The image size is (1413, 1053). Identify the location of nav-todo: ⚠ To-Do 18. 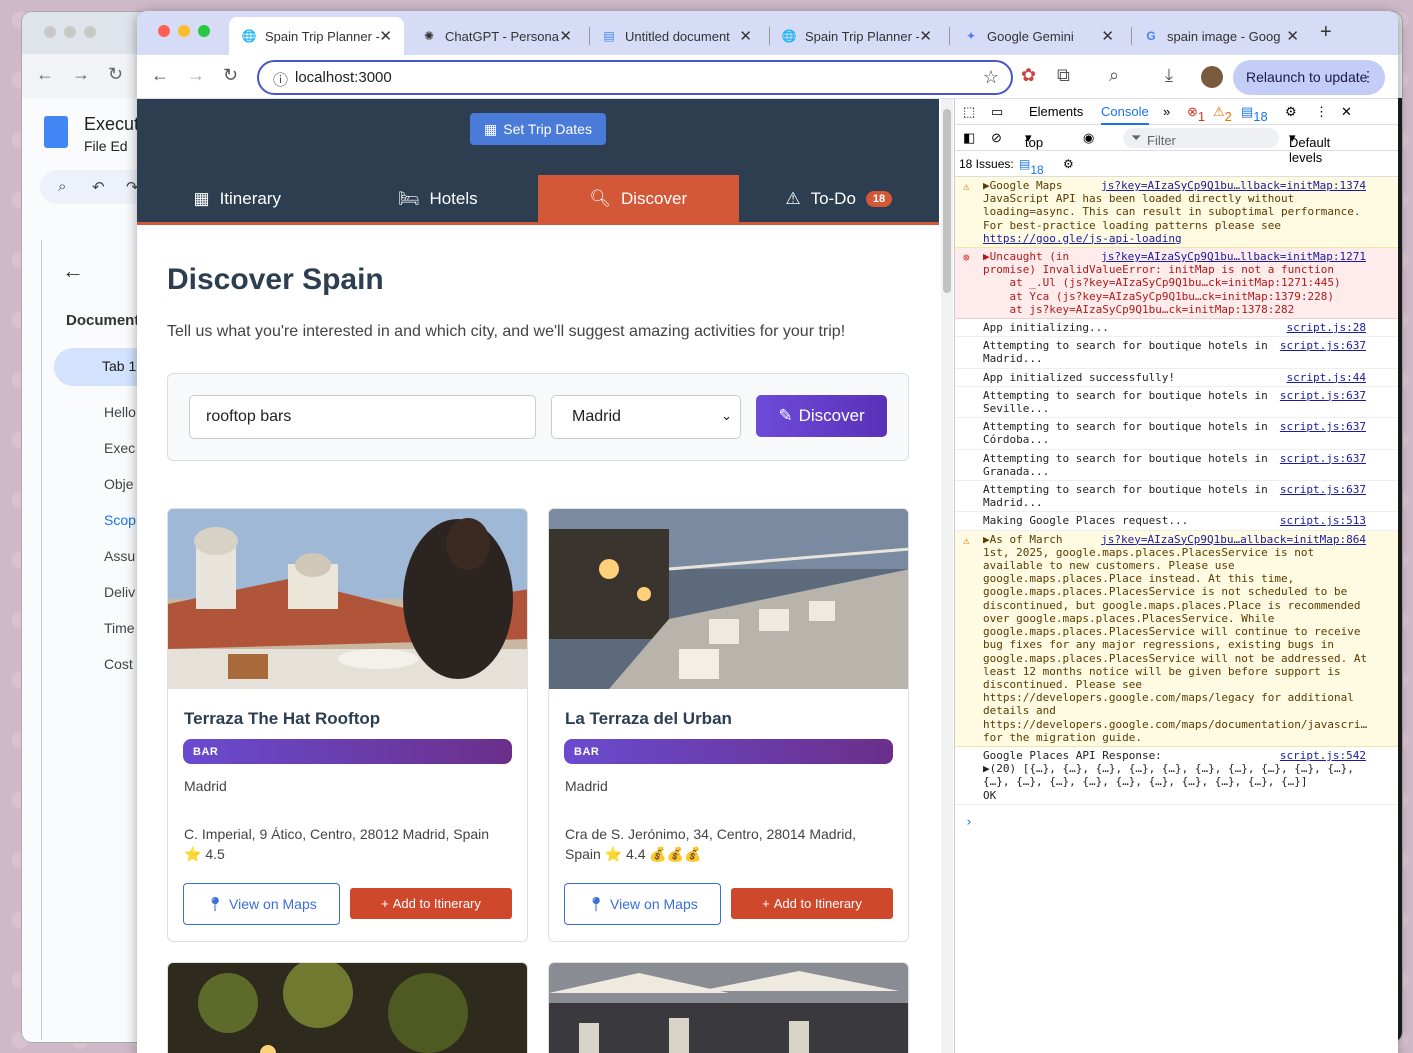
(839, 198).